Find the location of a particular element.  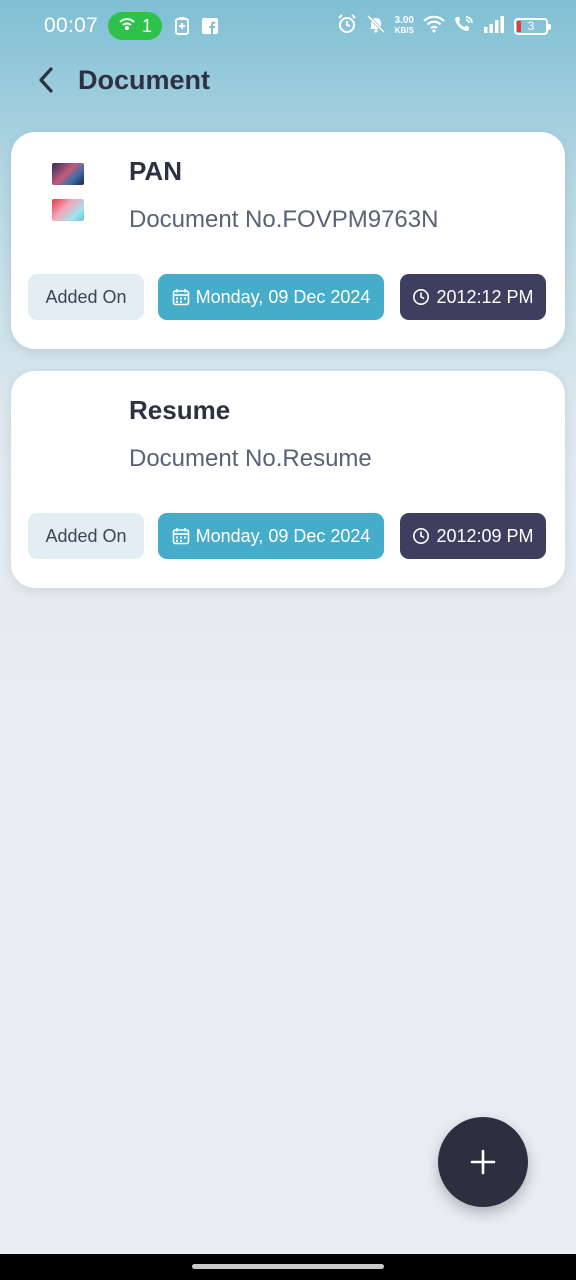

document-meta-row: Added On Monday, 09 Dec 2024 2012:12 PM is located at coordinates (287, 297).